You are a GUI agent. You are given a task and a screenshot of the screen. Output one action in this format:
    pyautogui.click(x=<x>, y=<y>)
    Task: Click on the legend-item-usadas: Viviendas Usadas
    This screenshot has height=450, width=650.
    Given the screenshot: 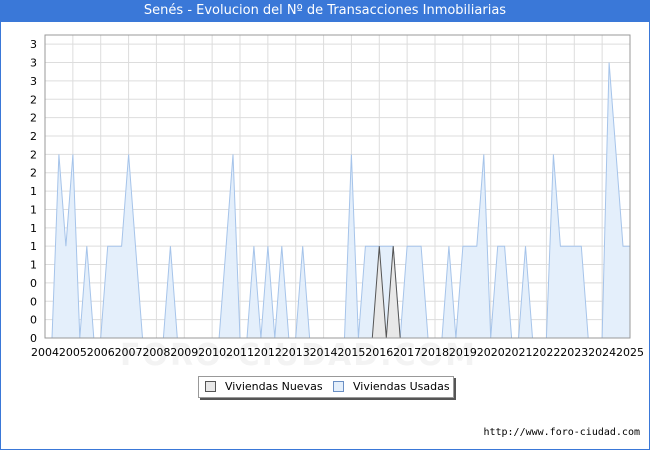 What is the action you would take?
    pyautogui.click(x=391, y=386)
    